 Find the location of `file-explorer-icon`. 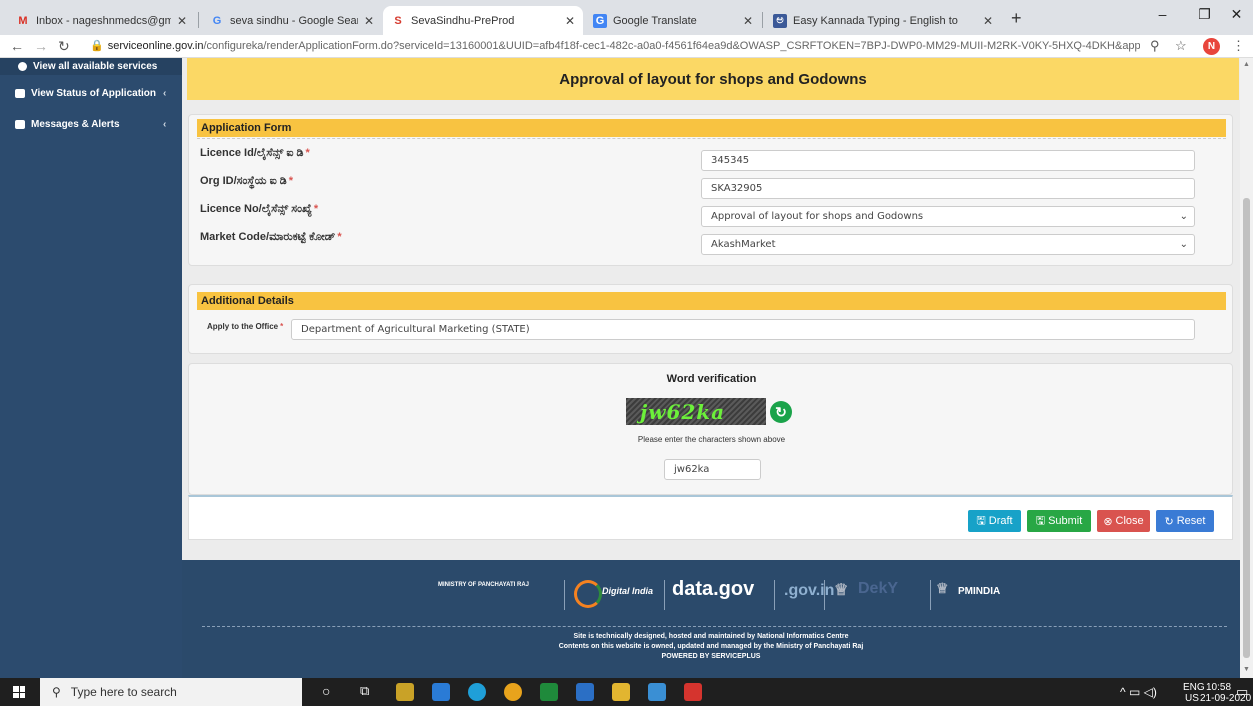

file-explorer-icon is located at coordinates (621, 692).